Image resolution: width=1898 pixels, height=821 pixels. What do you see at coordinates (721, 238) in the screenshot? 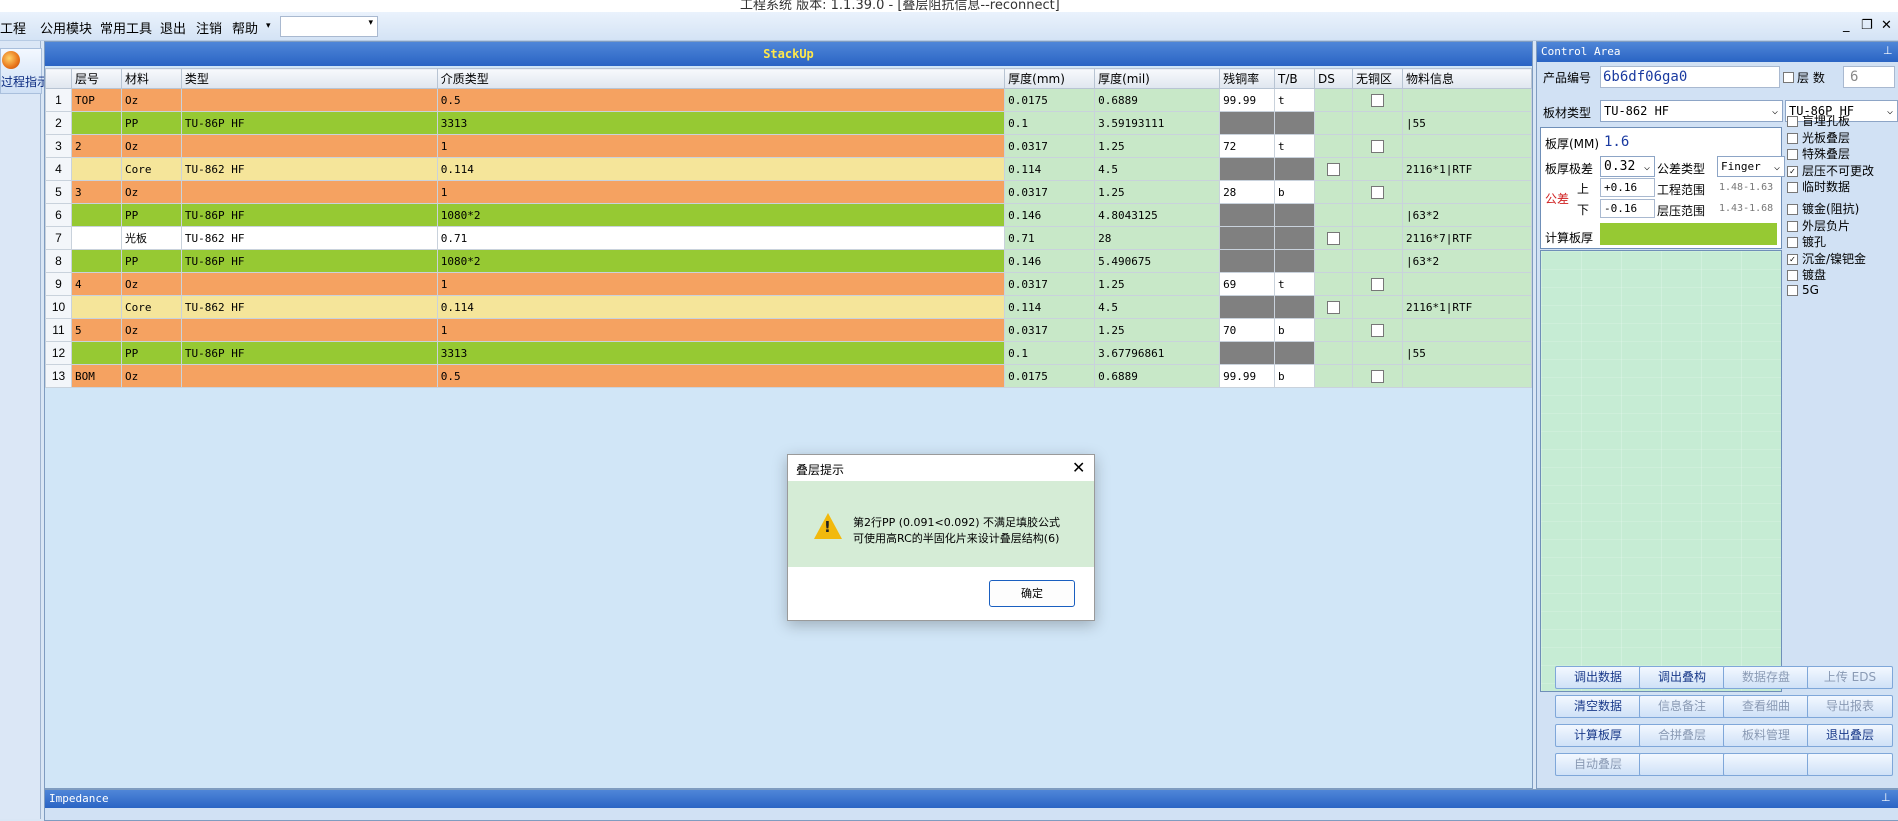
I see `cell-medium: 0.71` at bounding box center [721, 238].